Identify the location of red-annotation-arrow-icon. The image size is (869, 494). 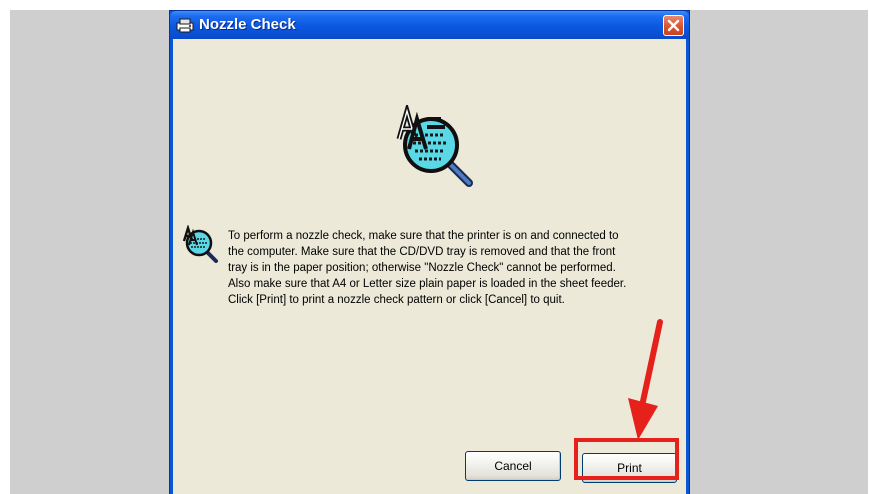
(645, 379).